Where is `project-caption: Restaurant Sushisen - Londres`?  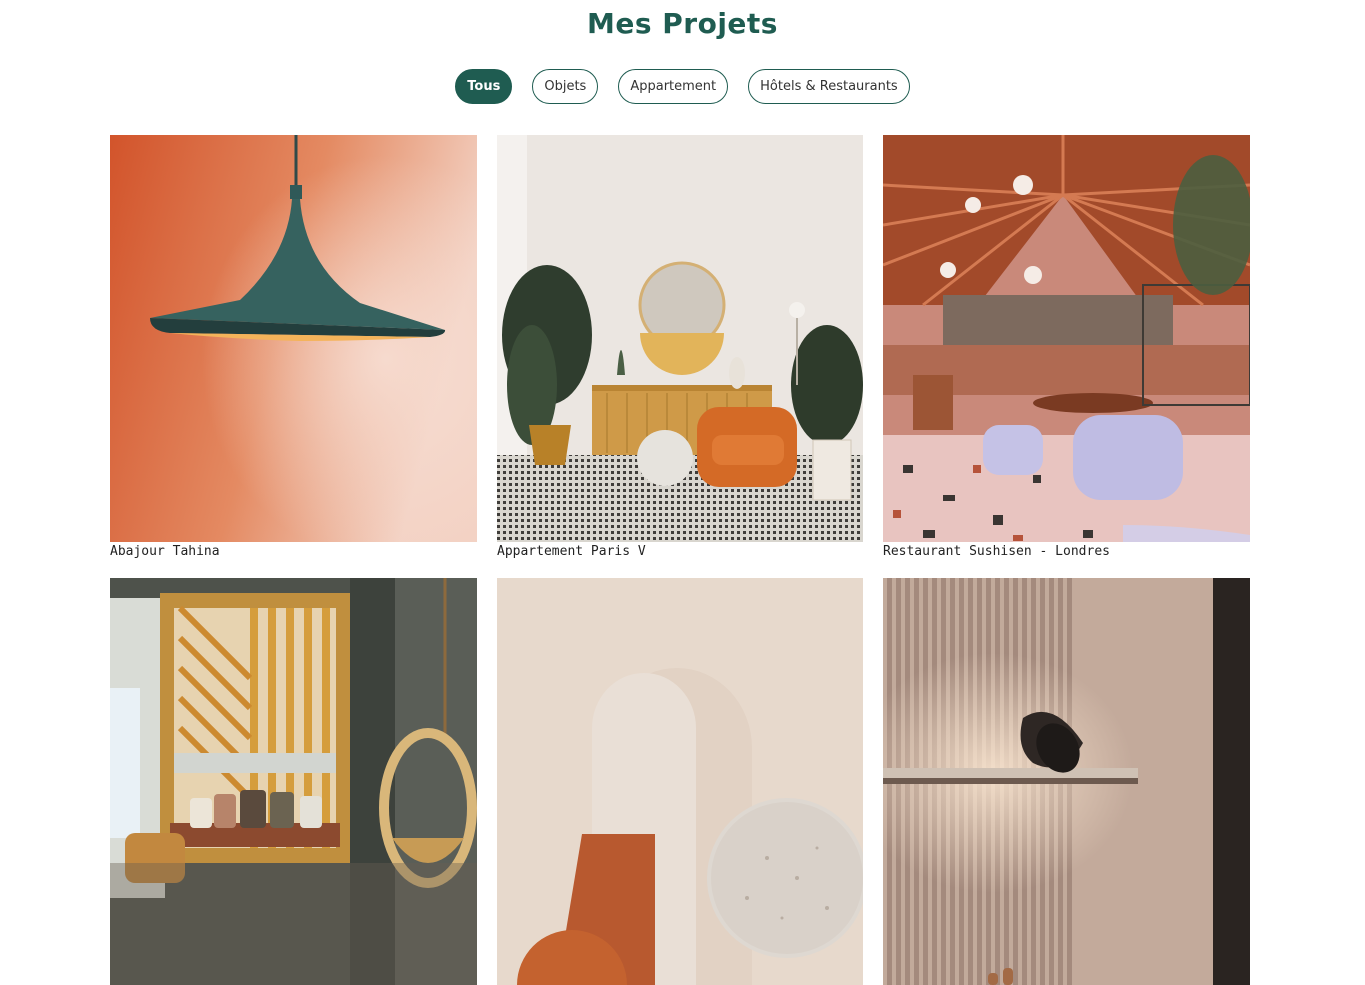 project-caption: Restaurant Sushisen - Londres is located at coordinates (1066, 552).